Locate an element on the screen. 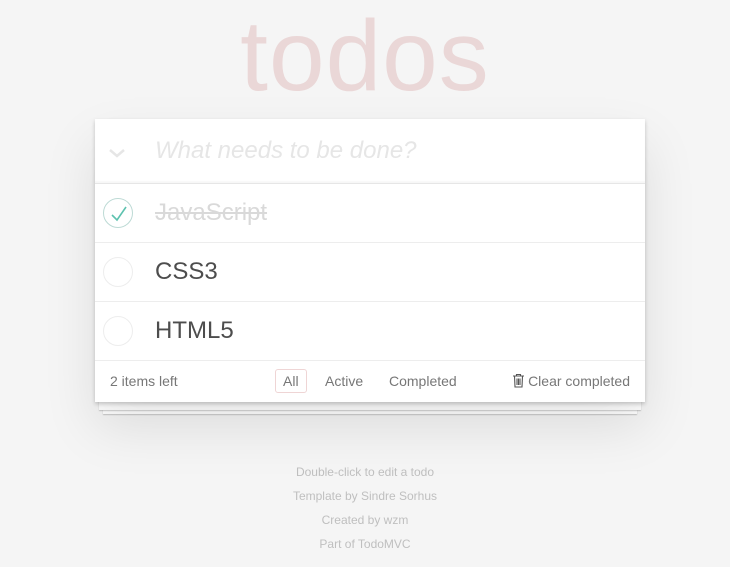 This screenshot has height=567, width=730. filter-active: Active is located at coordinates (344, 381).